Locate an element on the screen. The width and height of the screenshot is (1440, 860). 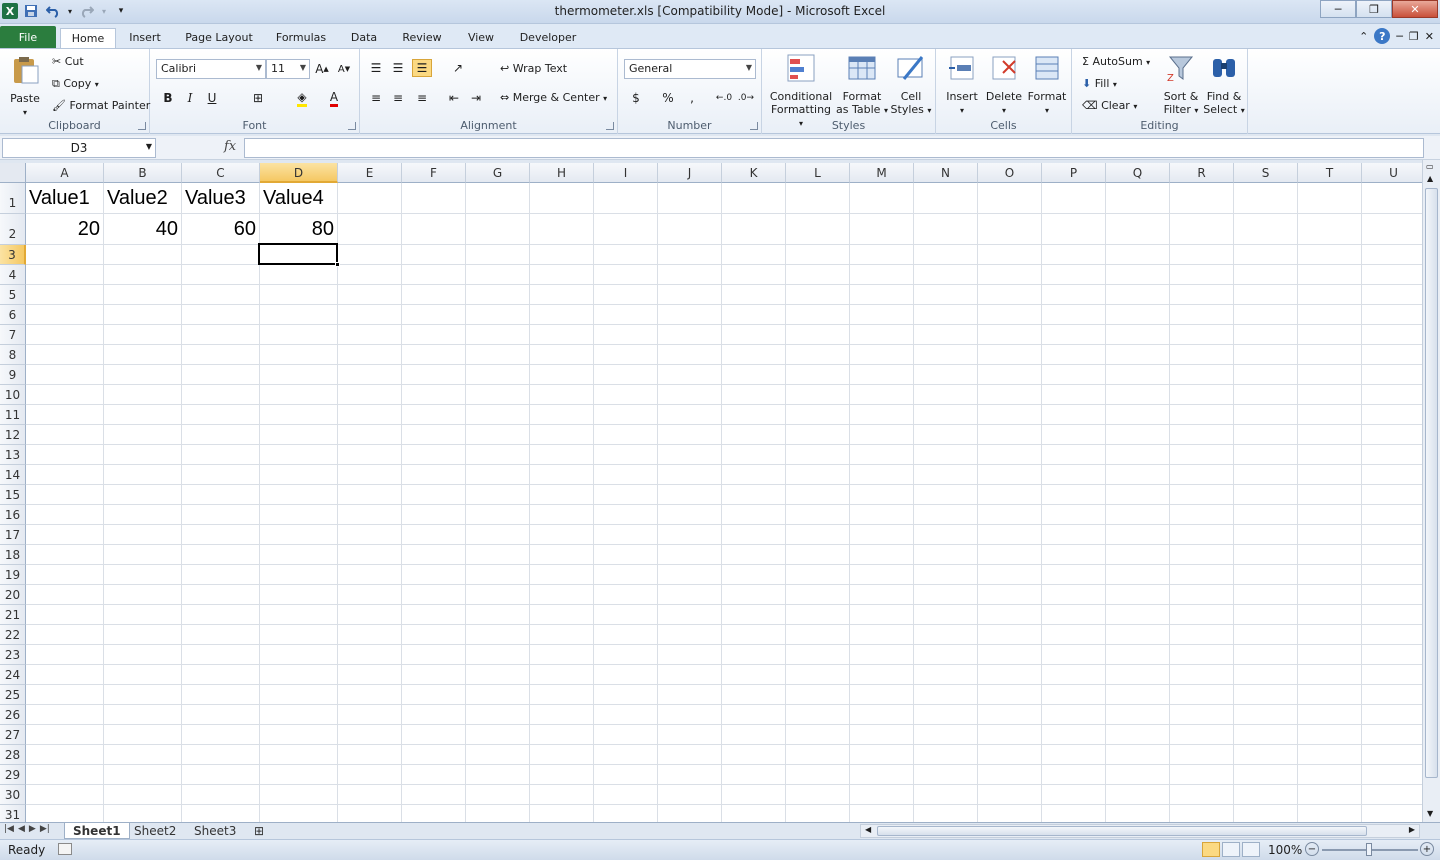
row-header: 22 is located at coordinates (13, 635).